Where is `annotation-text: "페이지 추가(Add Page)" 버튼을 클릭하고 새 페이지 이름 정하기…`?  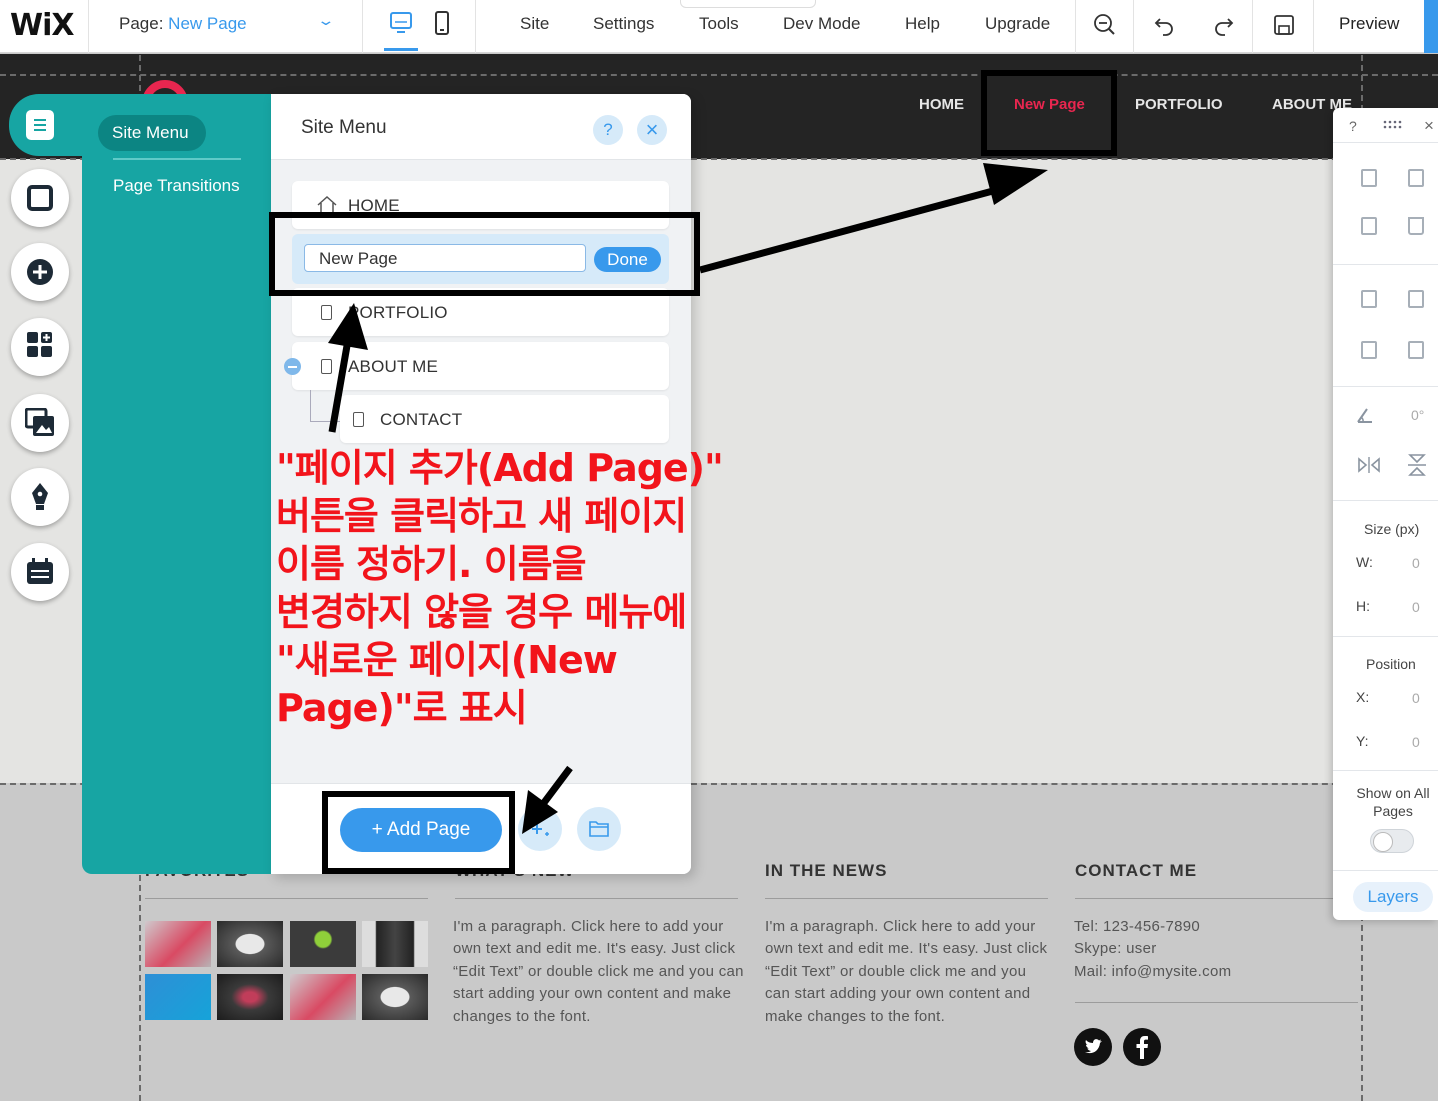
annotation-text: "페이지 추가(Add Page)" 버튼을 클릭하고 새 페이지 이름 정하기… is located at coordinates (500, 588).